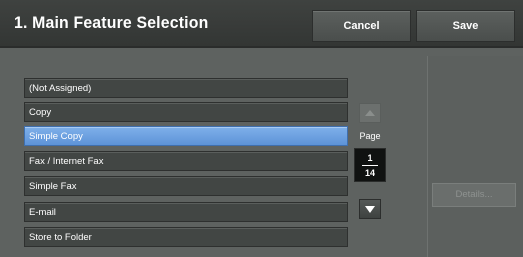 The image size is (523, 257). Describe the element at coordinates (465, 26) in the screenshot. I see `save-button: Save` at that location.